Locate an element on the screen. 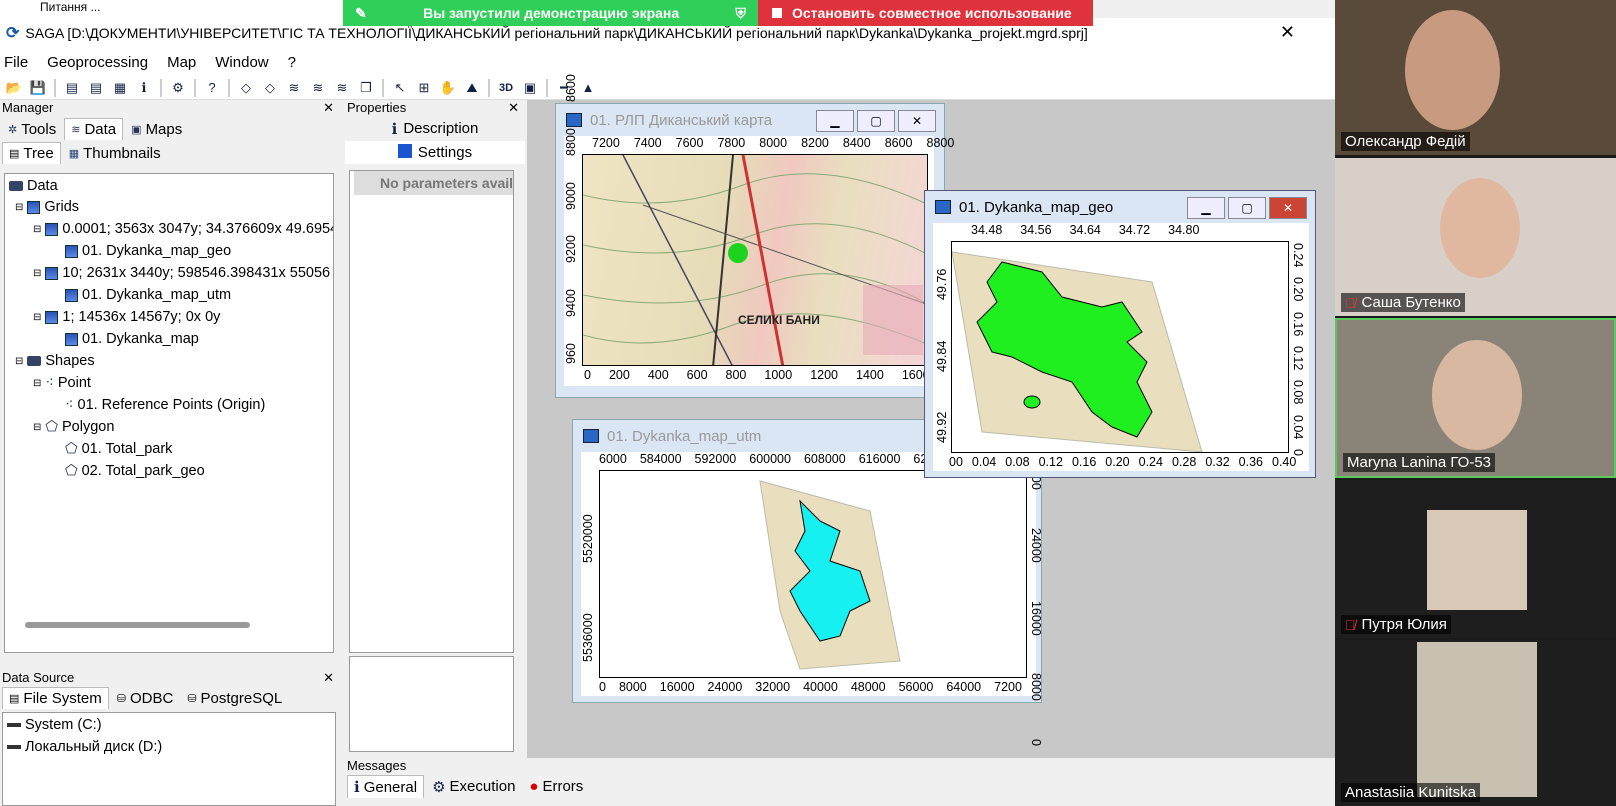  menu-window: Window is located at coordinates (241, 62).